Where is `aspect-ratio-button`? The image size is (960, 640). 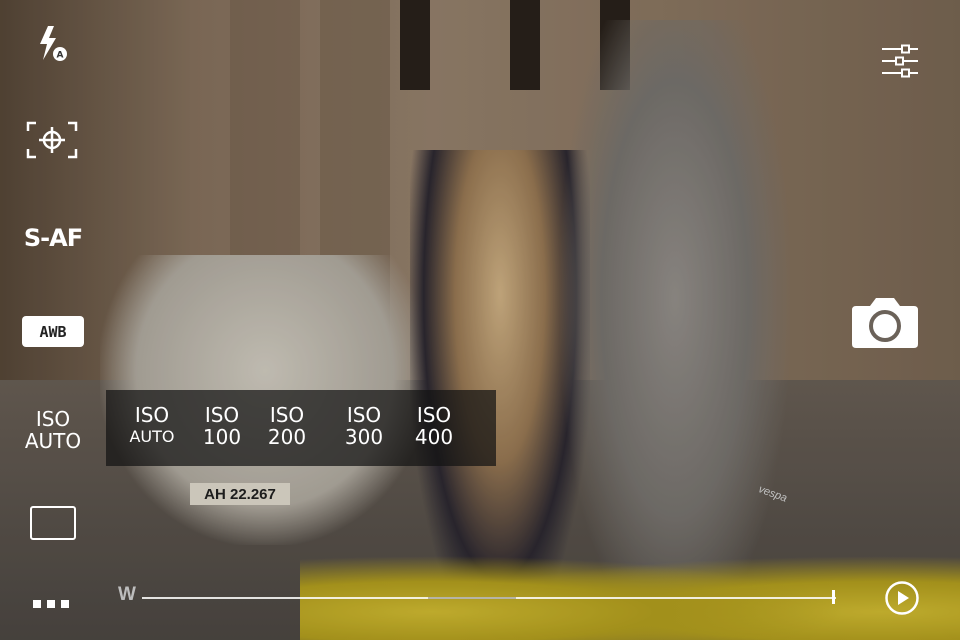 aspect-ratio-button is located at coordinates (53, 523).